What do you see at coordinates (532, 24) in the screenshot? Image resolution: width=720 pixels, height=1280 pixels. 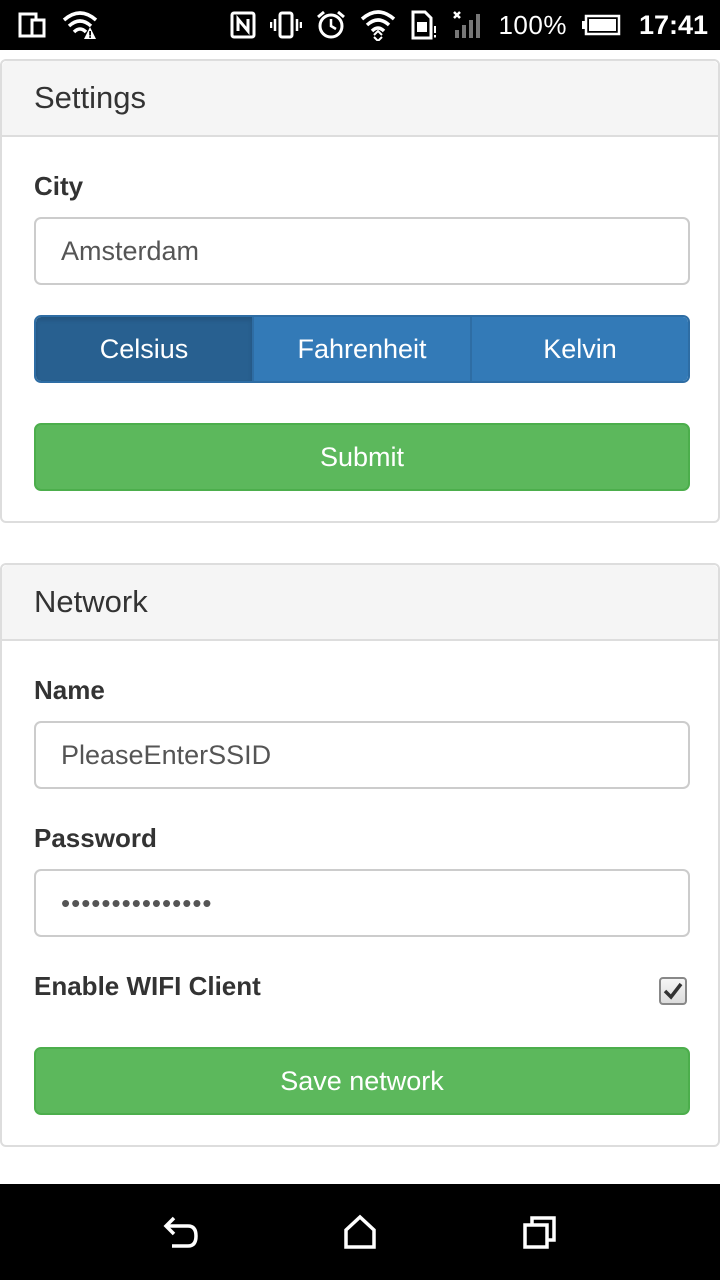 I see `battery-percent: 100%` at bounding box center [532, 24].